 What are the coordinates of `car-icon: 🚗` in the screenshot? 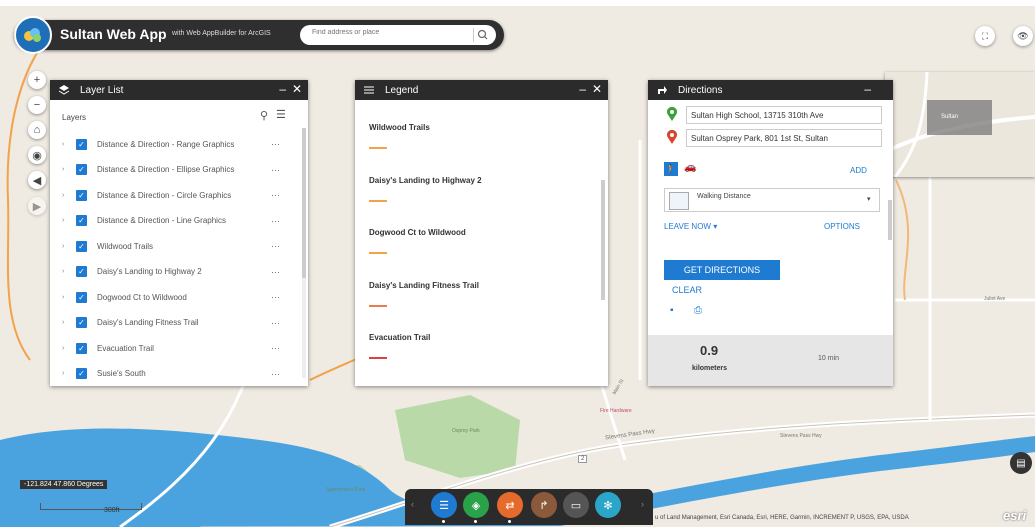 It's located at (690, 167).